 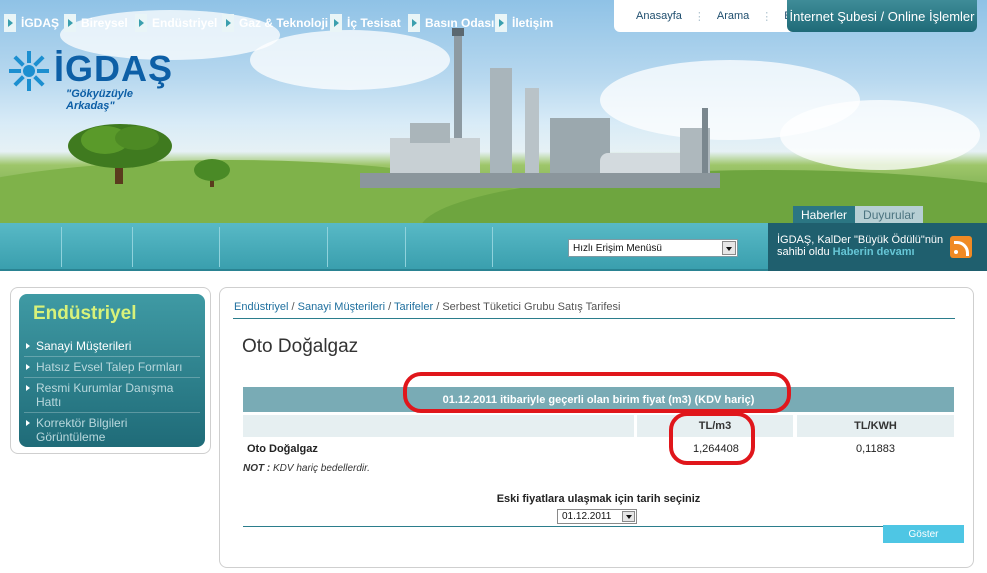 I want to click on breadcrumb-current: Serbest Tüketici Grubu Satış Tarifesi, so click(x=531, y=307).